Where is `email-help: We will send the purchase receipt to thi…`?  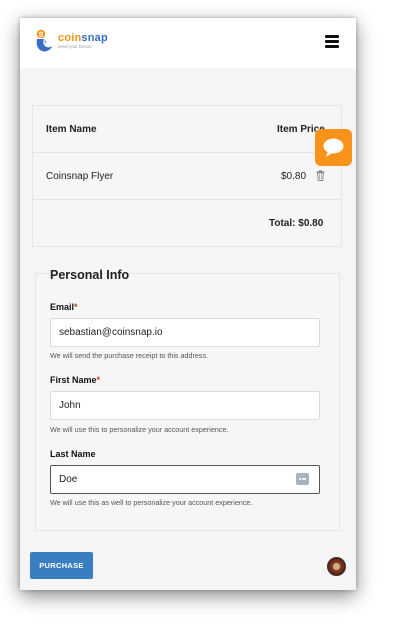
email-help: We will send the purchase receipt to thi… is located at coordinates (129, 355).